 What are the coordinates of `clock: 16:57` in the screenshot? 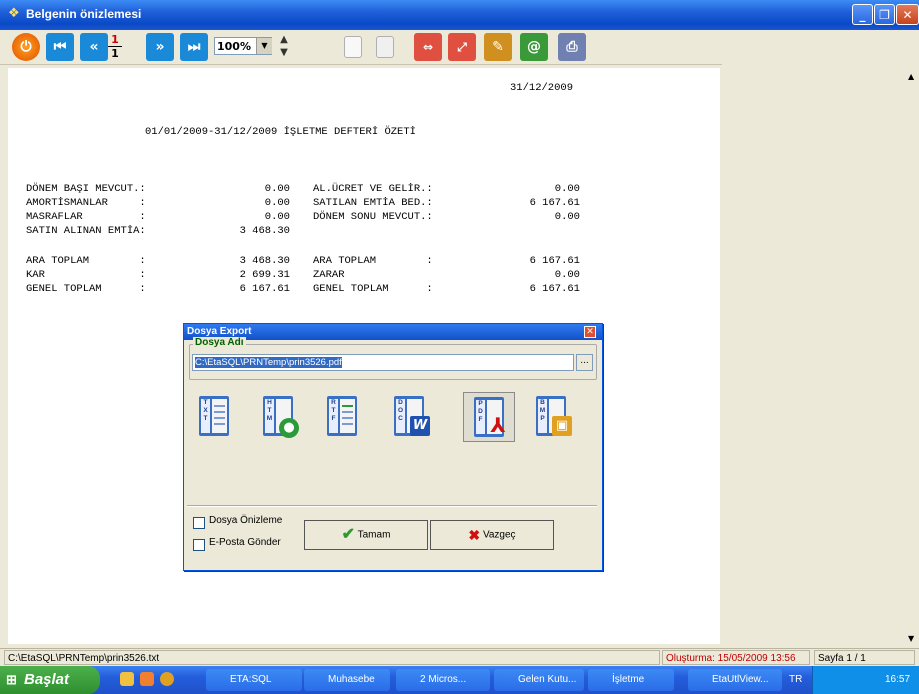 It's located at (898, 679).